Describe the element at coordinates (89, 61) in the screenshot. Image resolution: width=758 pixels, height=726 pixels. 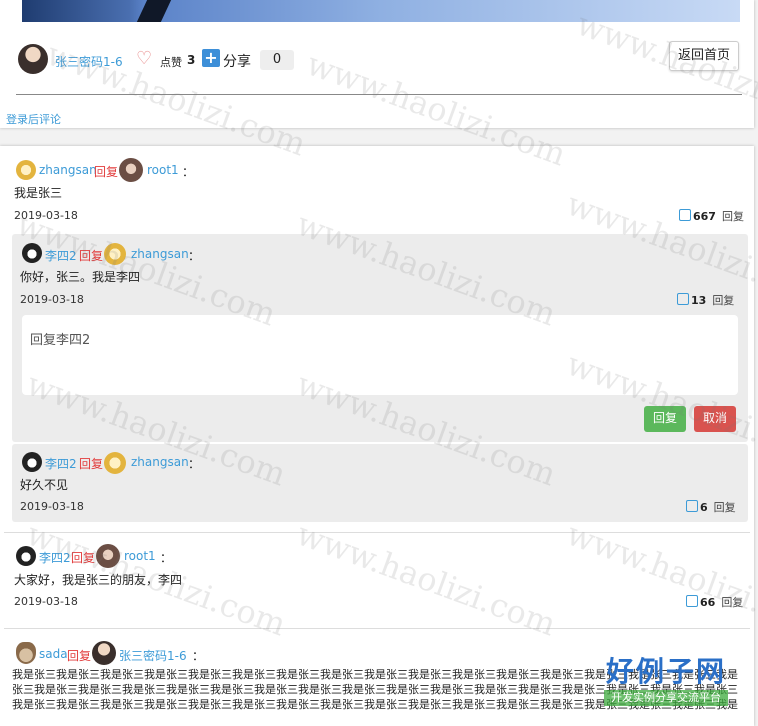
I see `author-name-link: 张三密码1-6` at that location.